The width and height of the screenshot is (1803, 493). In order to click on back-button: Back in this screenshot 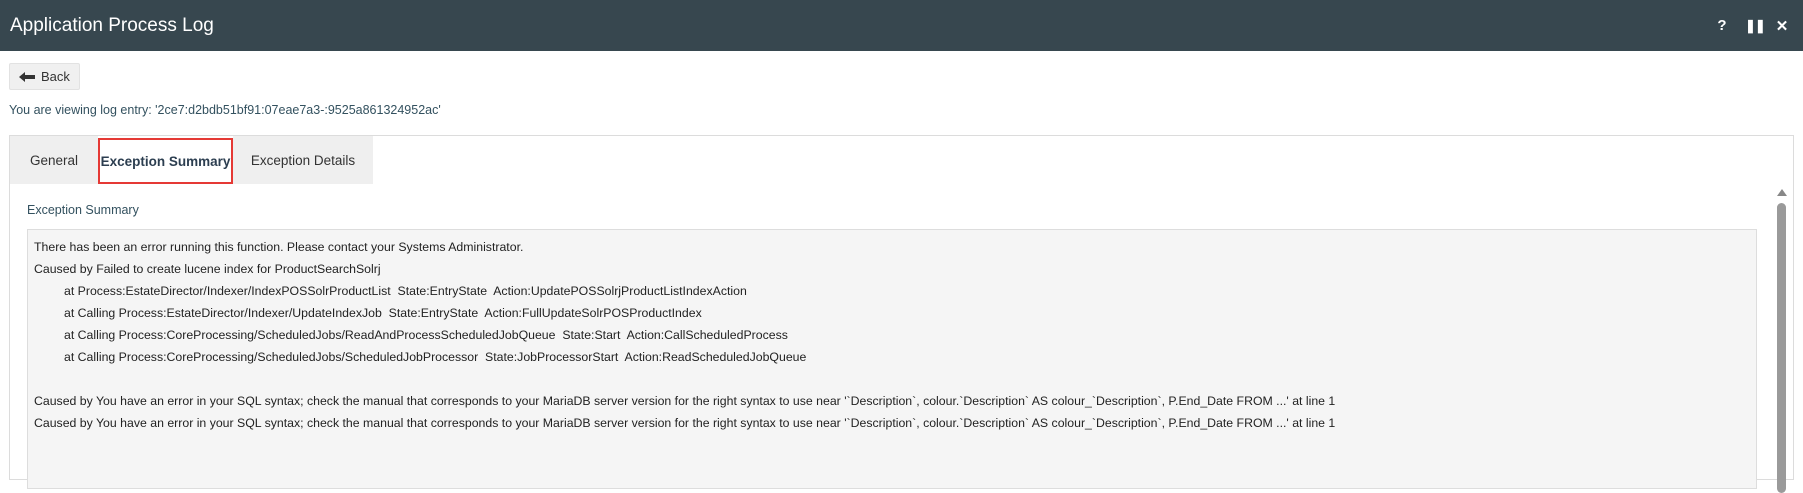, I will do `click(44, 76)`.